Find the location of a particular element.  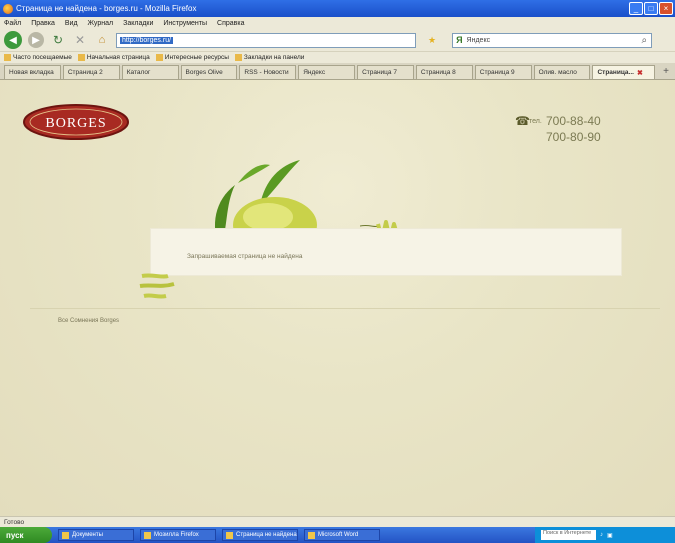

taskbar-item: Microsoft Word is located at coordinates (342, 535).